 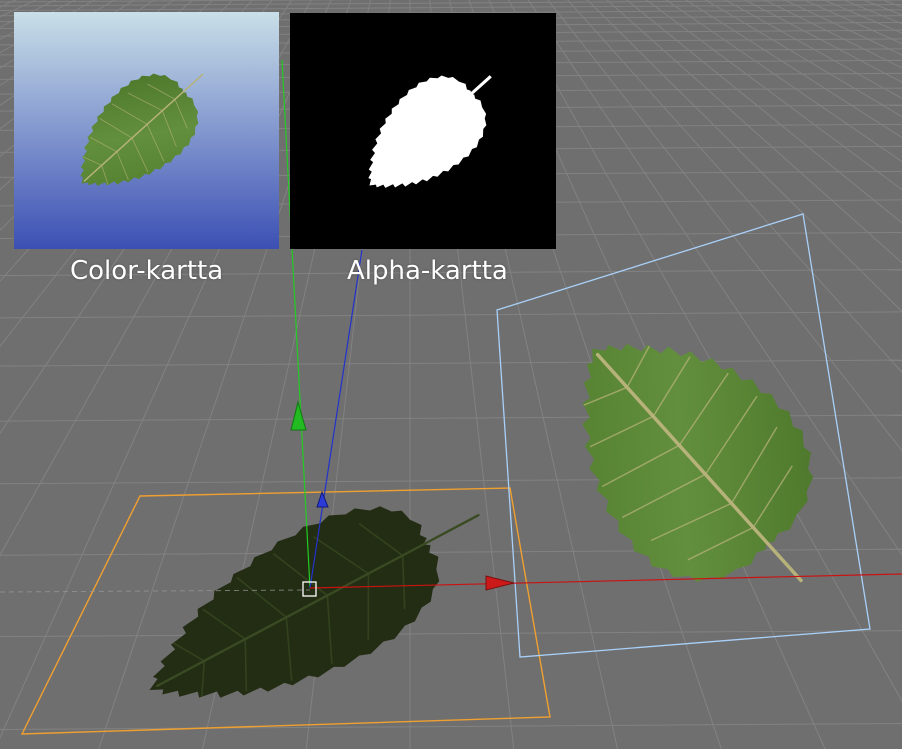 What do you see at coordinates (322, 499) in the screenshot?
I see `z-axis-cone-handle` at bounding box center [322, 499].